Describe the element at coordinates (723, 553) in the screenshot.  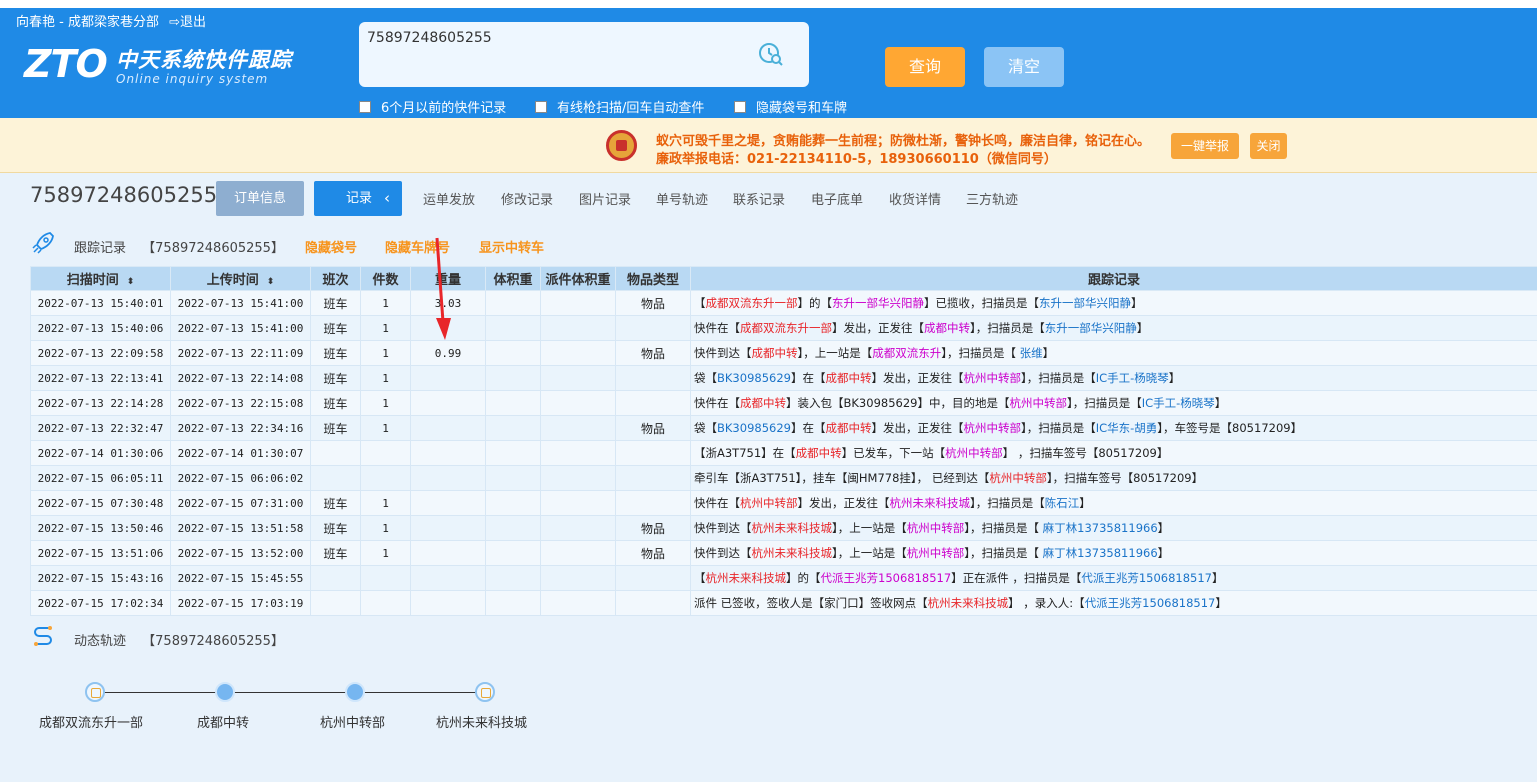
I see `log-text: 快件到达【` at that location.